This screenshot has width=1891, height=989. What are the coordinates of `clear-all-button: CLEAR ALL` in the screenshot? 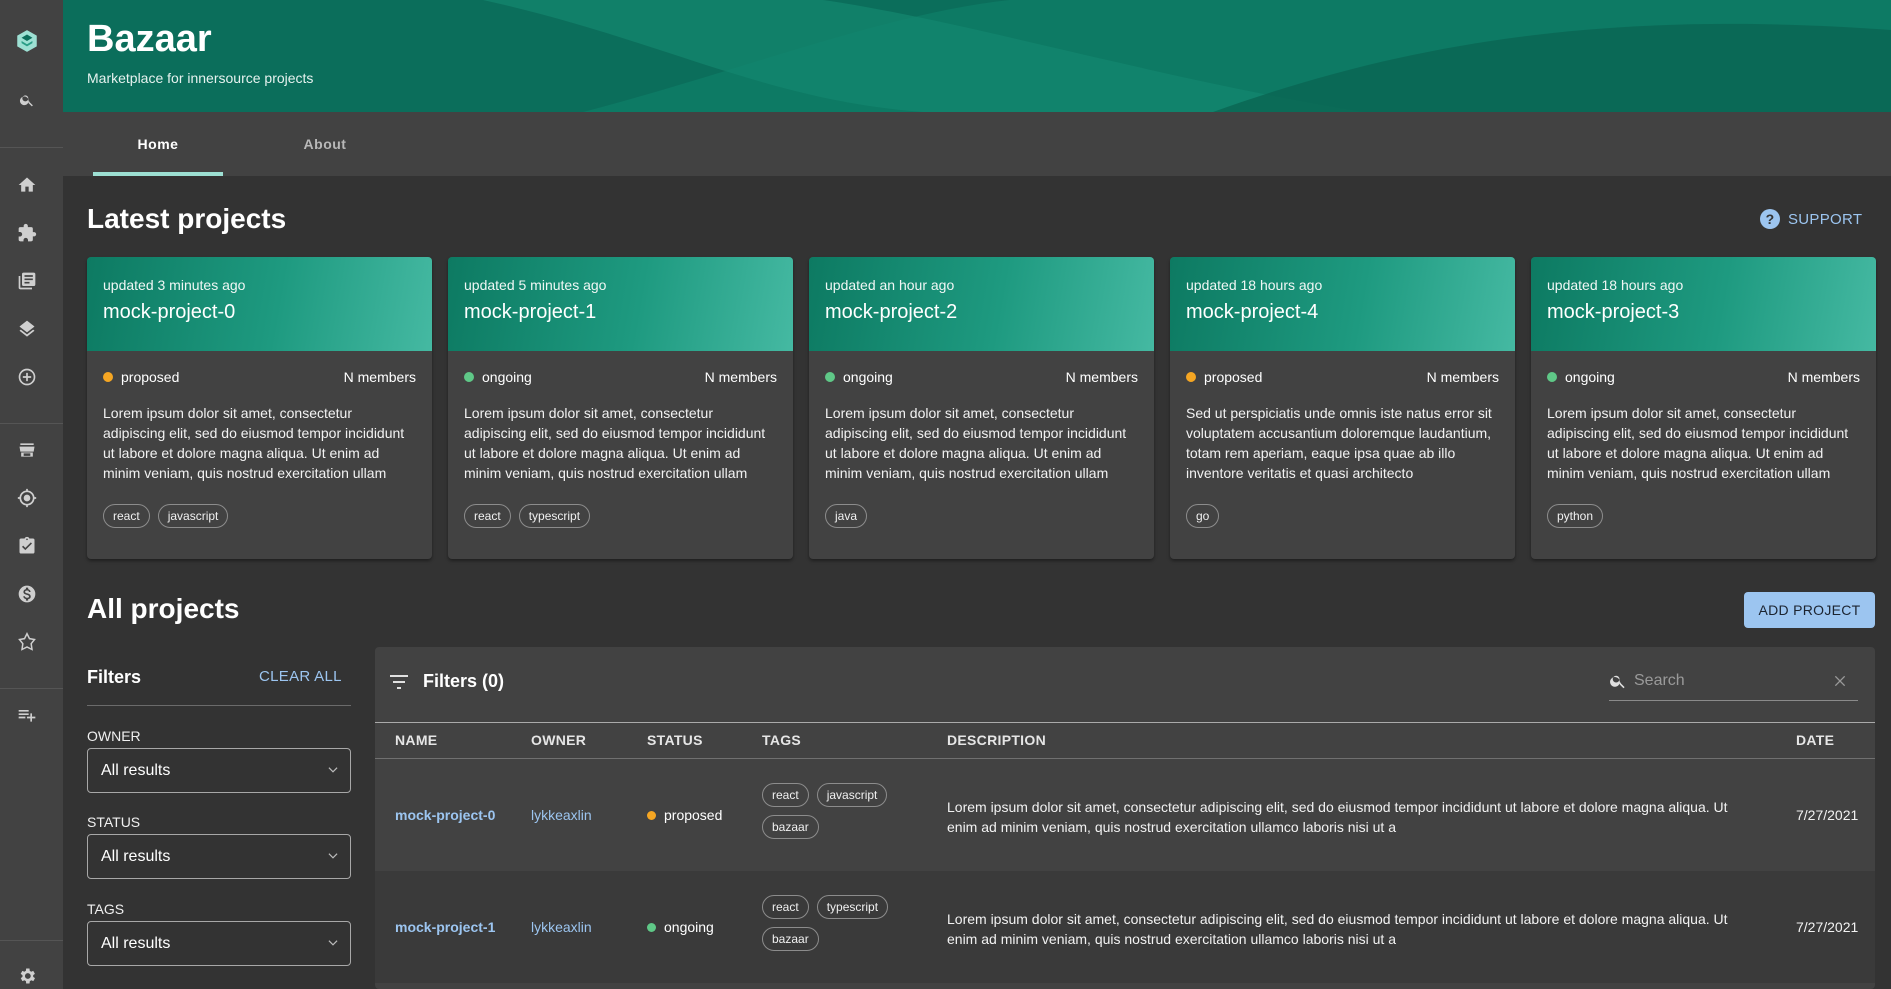 It's located at (300, 676).